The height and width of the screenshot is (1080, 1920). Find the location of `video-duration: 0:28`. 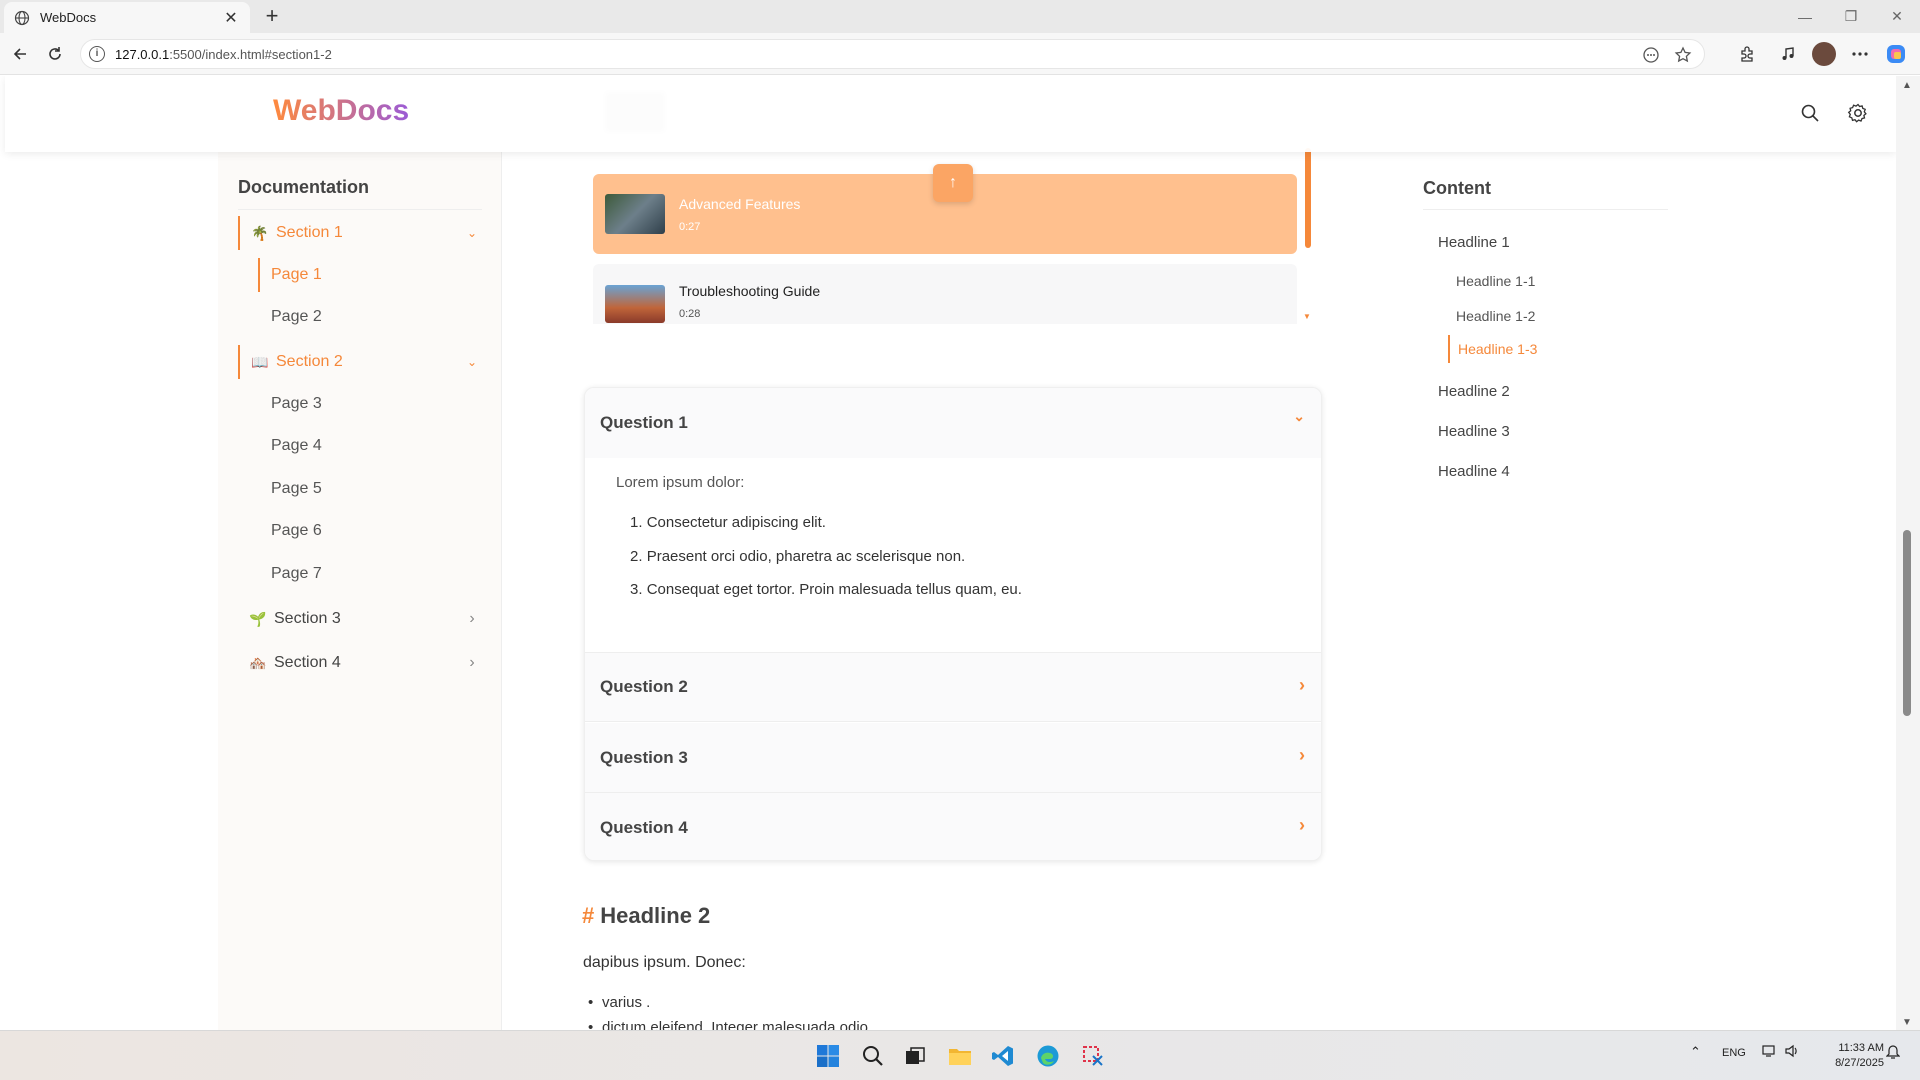

video-duration: 0:28 is located at coordinates (690, 313).